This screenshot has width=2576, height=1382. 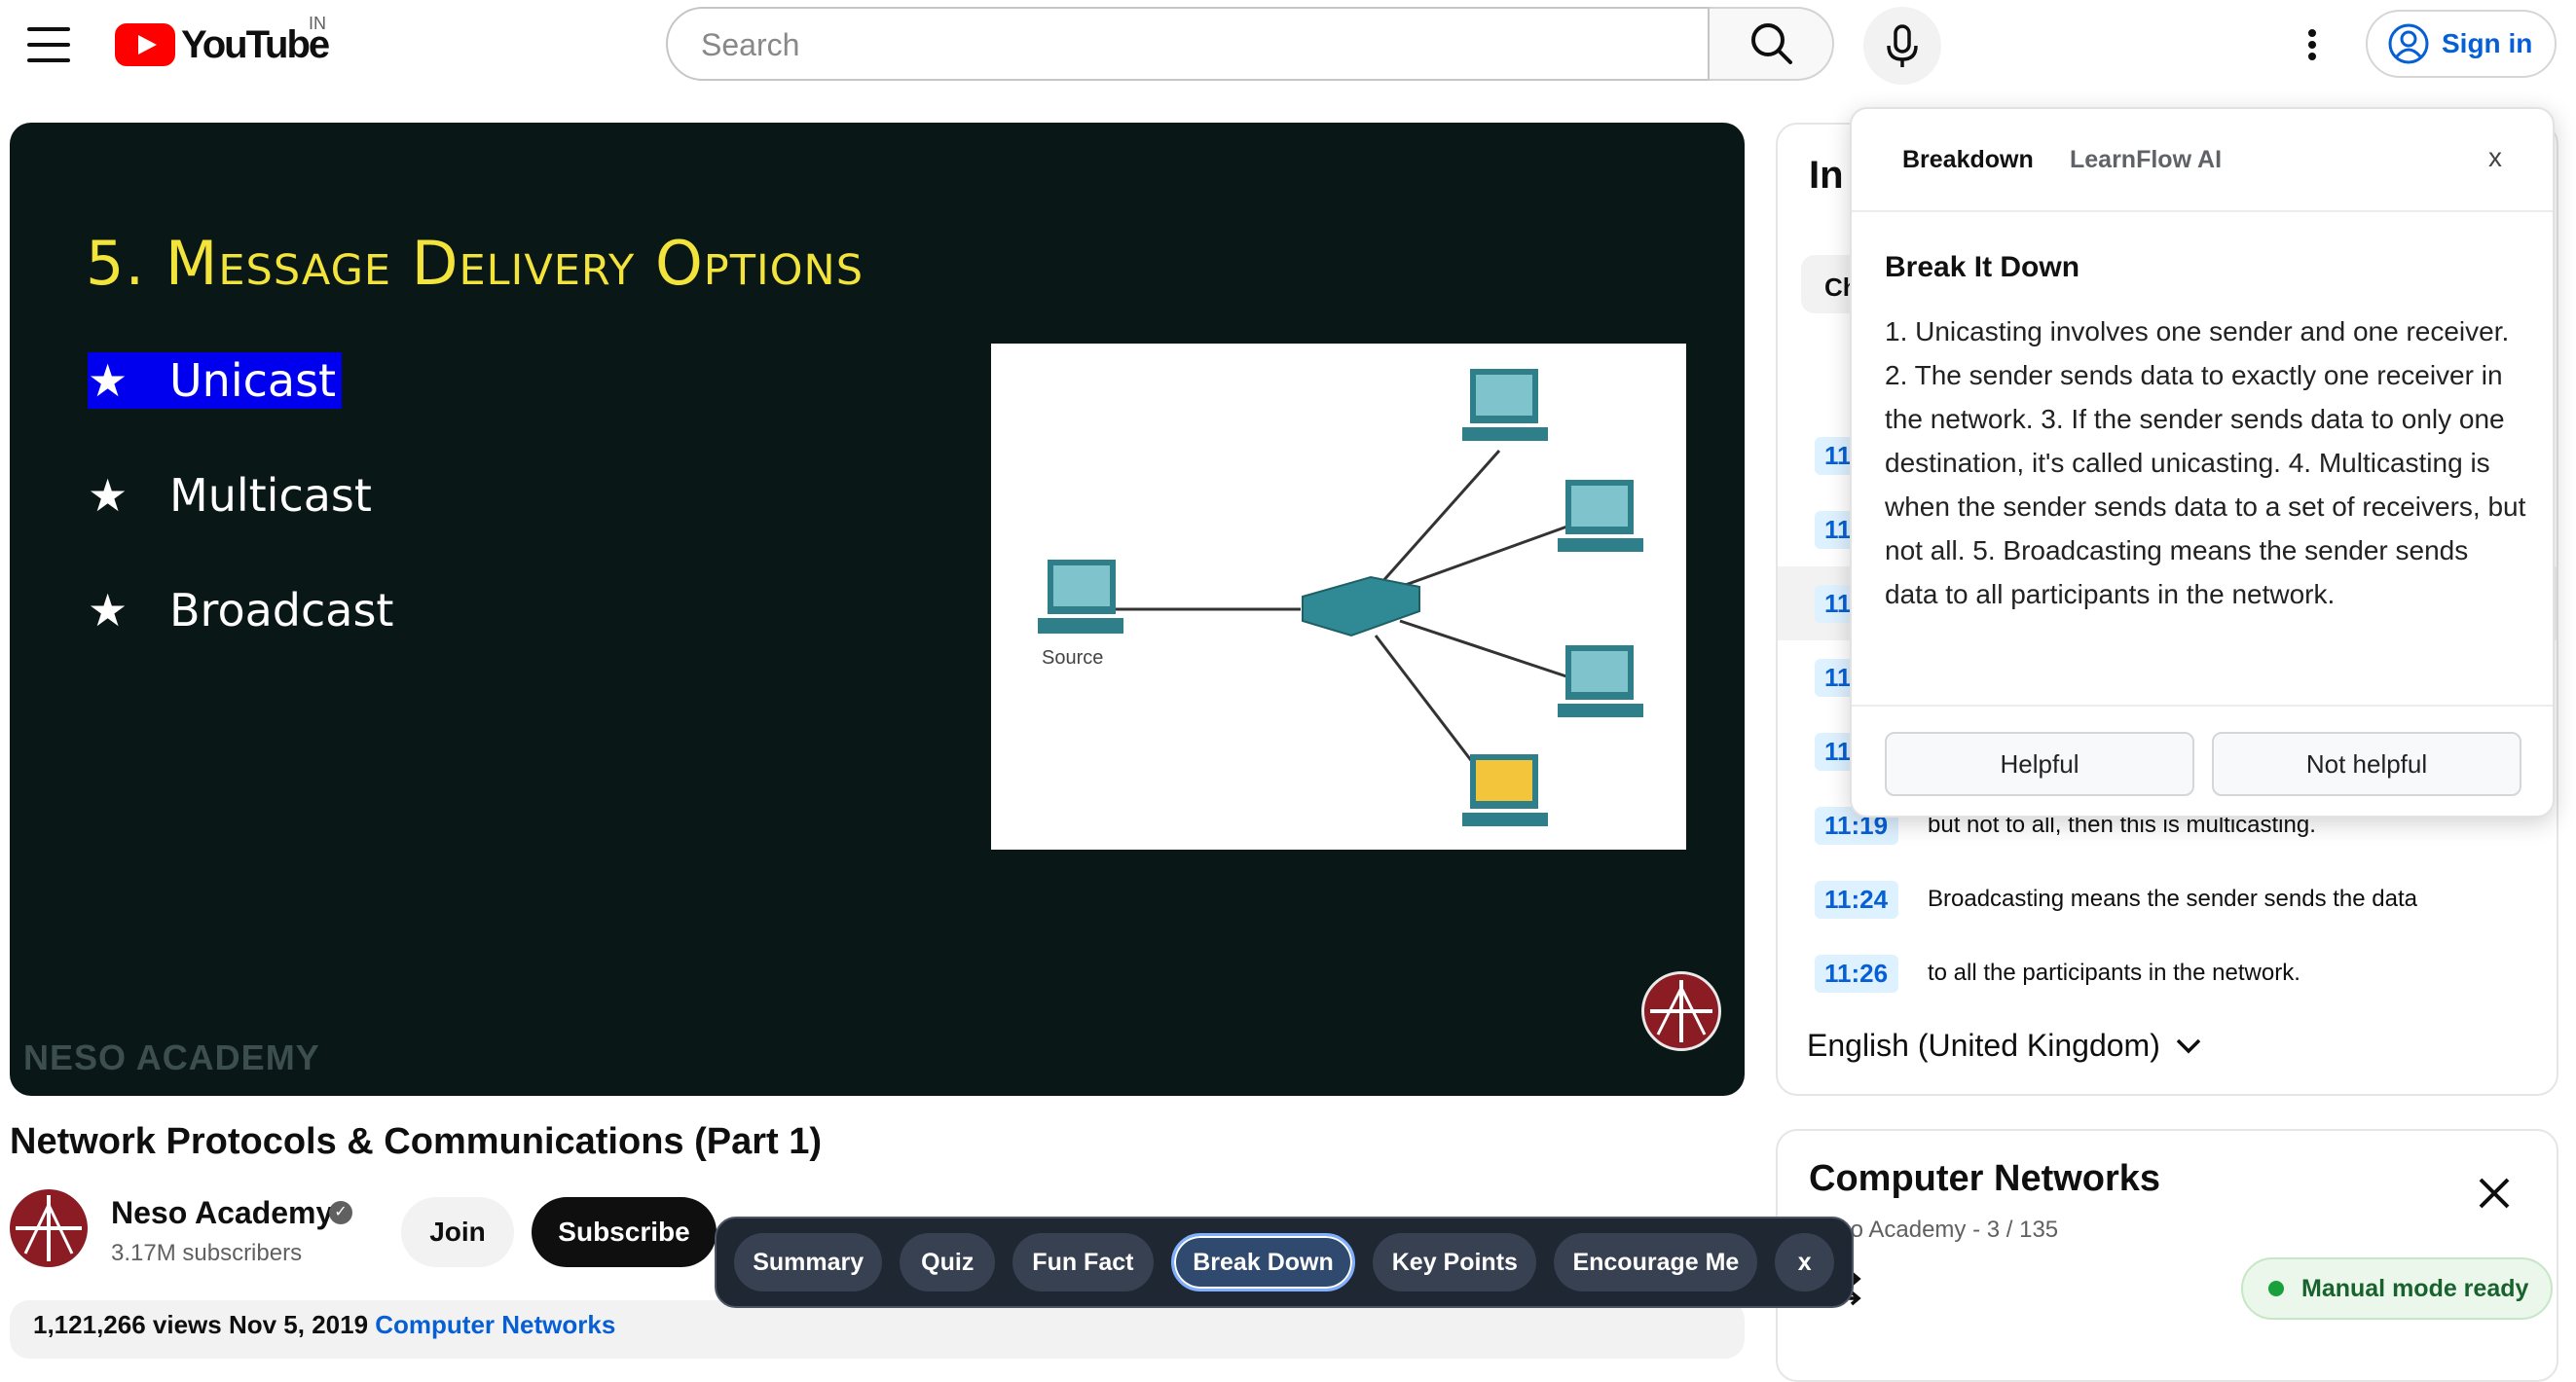 What do you see at coordinates (317, 23) in the screenshot?
I see `country-code: IN` at bounding box center [317, 23].